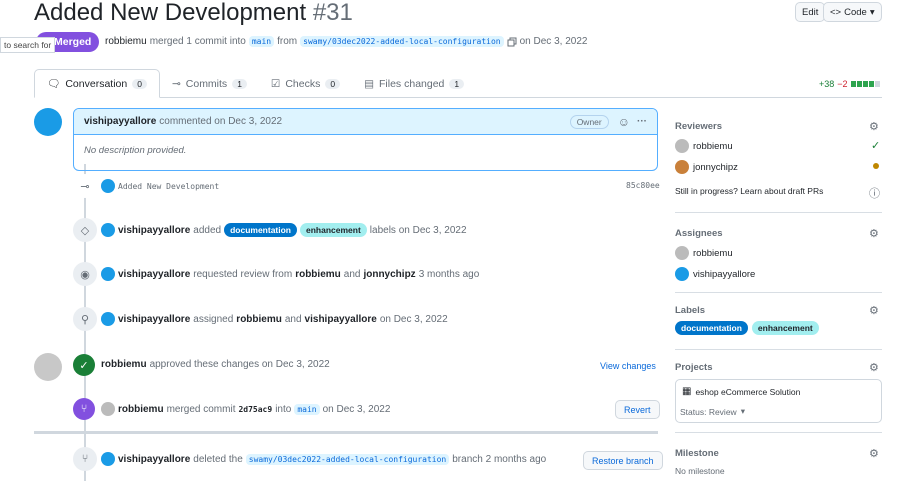 This screenshot has height=481, width=900. I want to click on additions-count: +38, so click(827, 84).